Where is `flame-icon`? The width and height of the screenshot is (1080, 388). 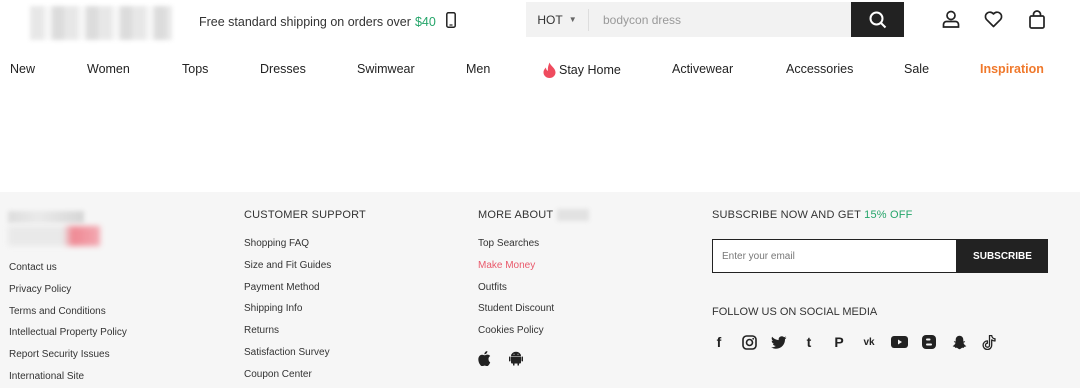
flame-icon is located at coordinates (549, 70).